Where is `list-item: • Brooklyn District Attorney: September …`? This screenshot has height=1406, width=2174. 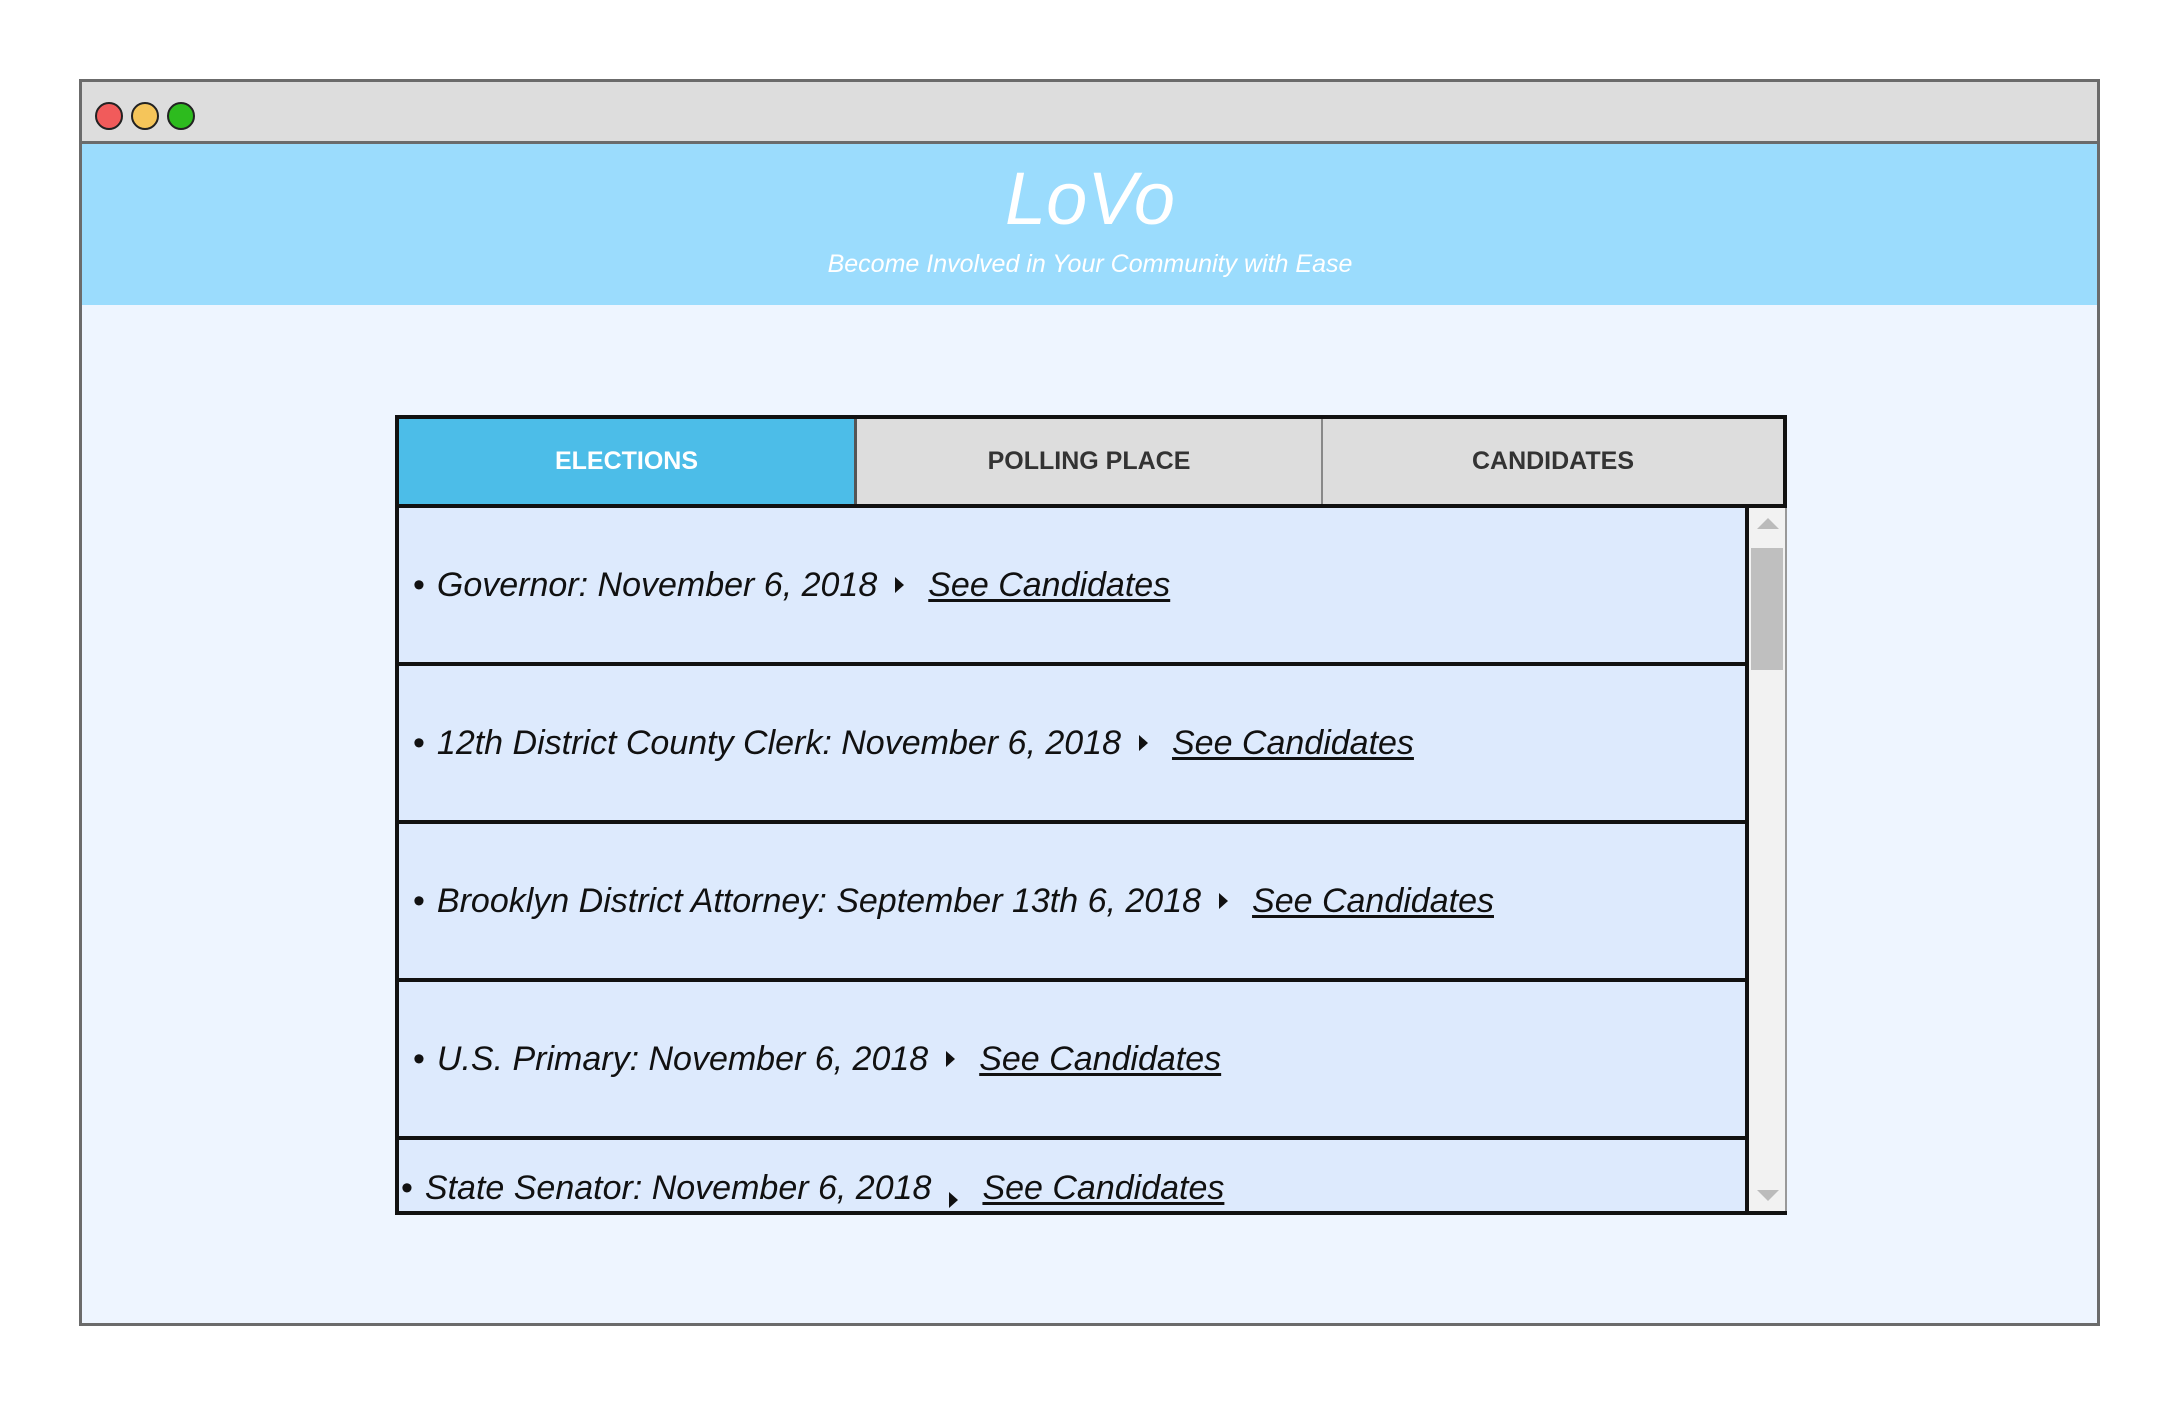
list-item: • Brooklyn District Attorney: September … is located at coordinates (1072, 903).